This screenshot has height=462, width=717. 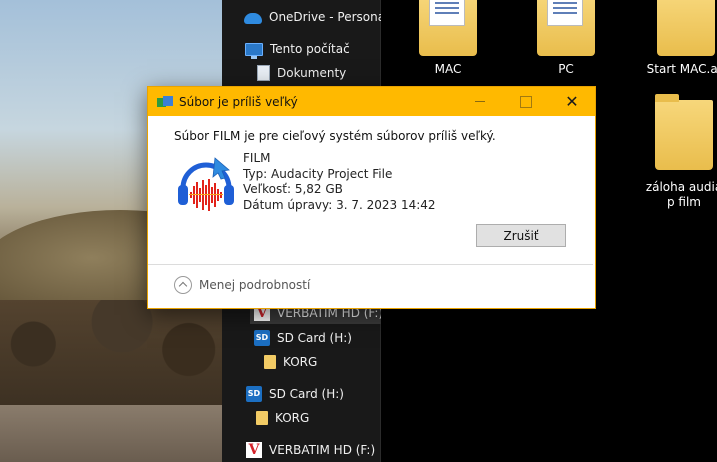 I want to click on nav-item-onedrive: OneDrive - Personal, so click(x=316, y=17).